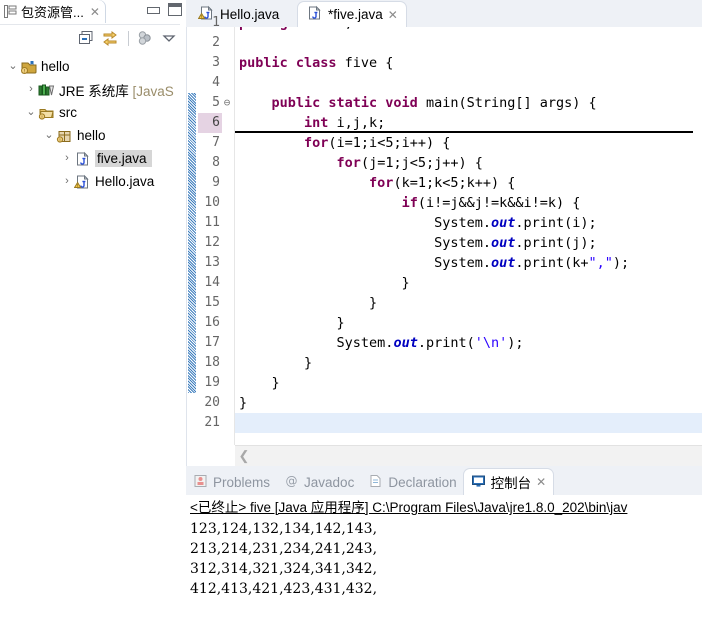  Describe the element at coordinates (212, 382) in the screenshot. I see `line-number: 19` at that location.